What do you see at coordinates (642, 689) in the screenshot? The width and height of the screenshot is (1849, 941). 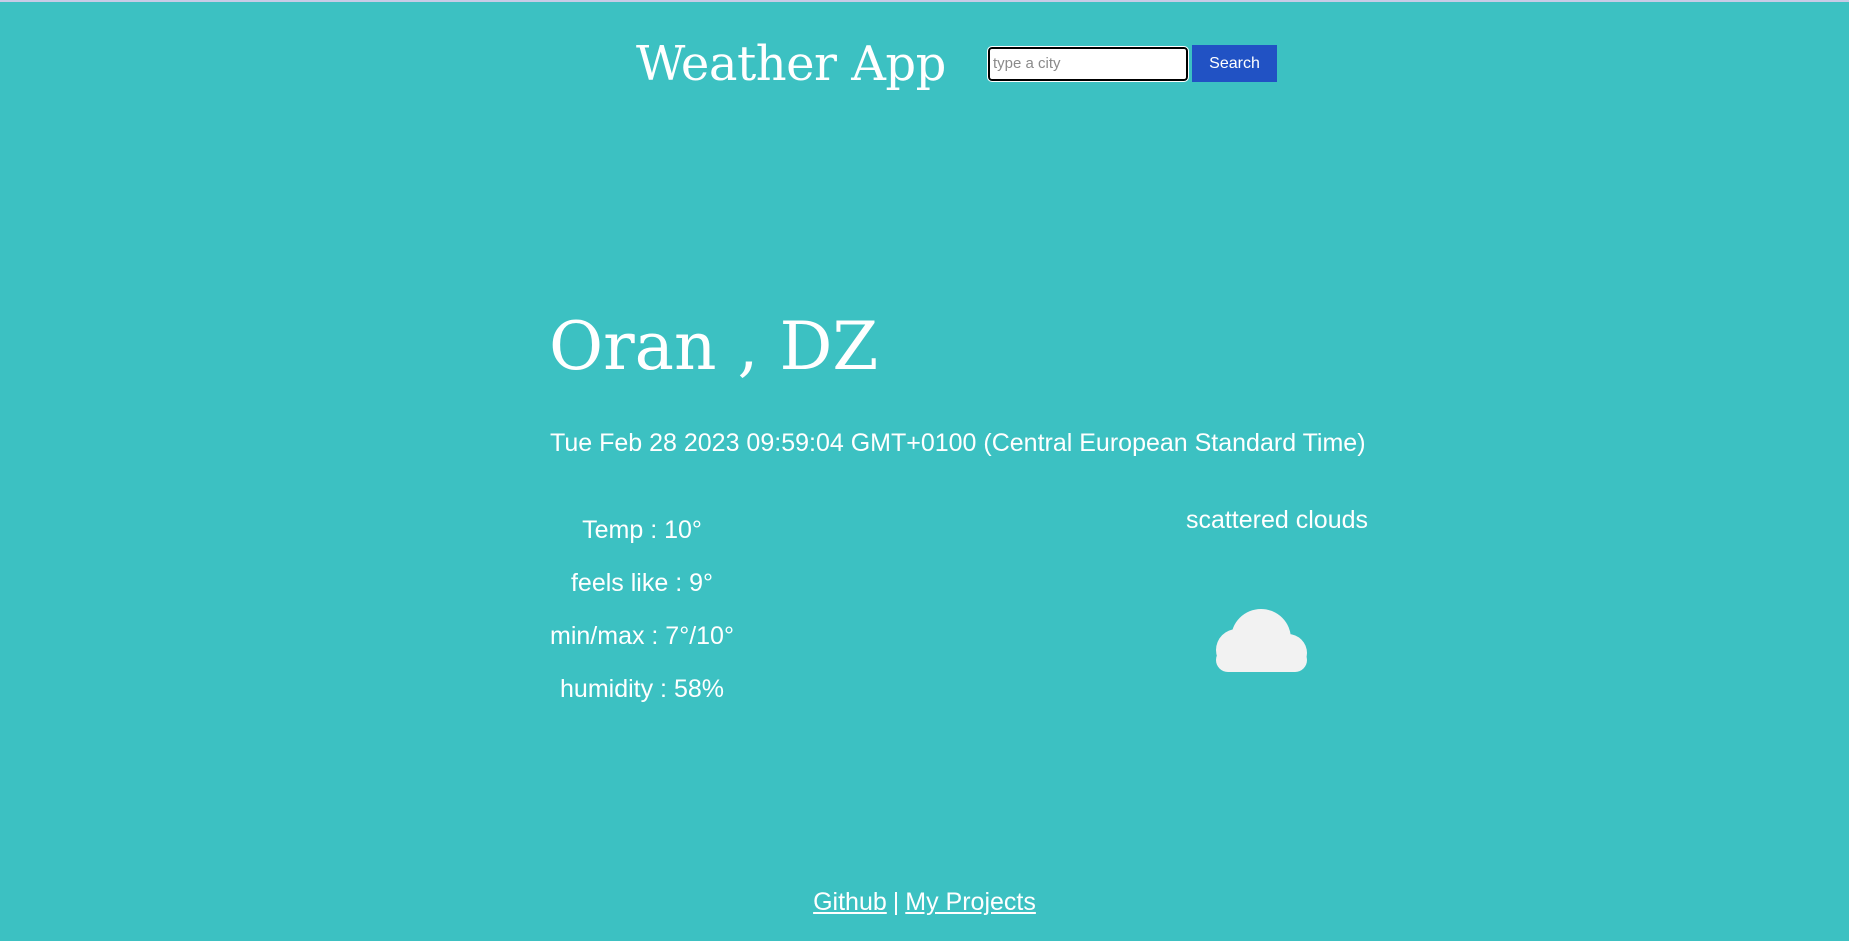 I see `humidity: humidity : 58%` at bounding box center [642, 689].